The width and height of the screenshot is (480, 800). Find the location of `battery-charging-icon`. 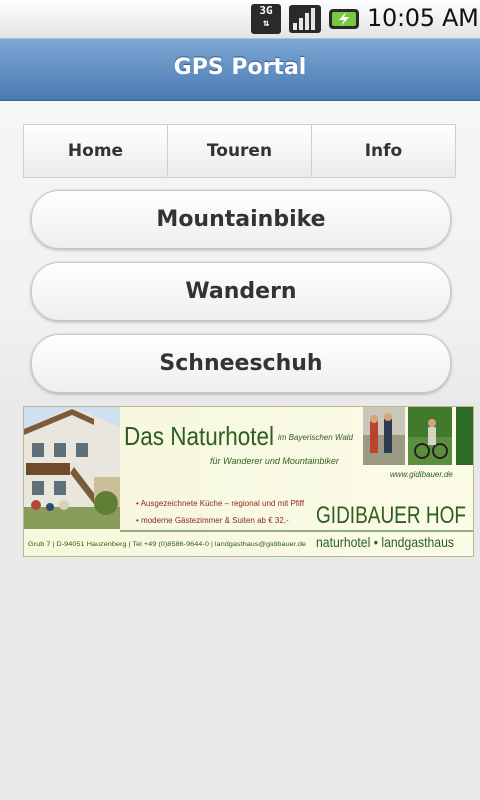

battery-charging-icon is located at coordinates (344, 19).